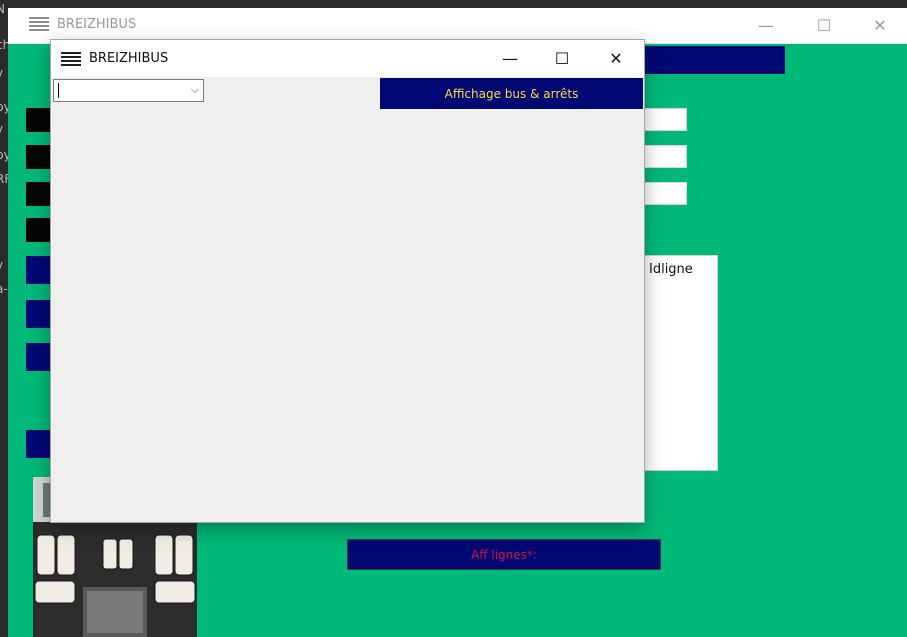 Image resolution: width=907 pixels, height=637 pixels. Describe the element at coordinates (671, 269) in the screenshot. I see `list-column-header-idligne: Idligne` at that location.